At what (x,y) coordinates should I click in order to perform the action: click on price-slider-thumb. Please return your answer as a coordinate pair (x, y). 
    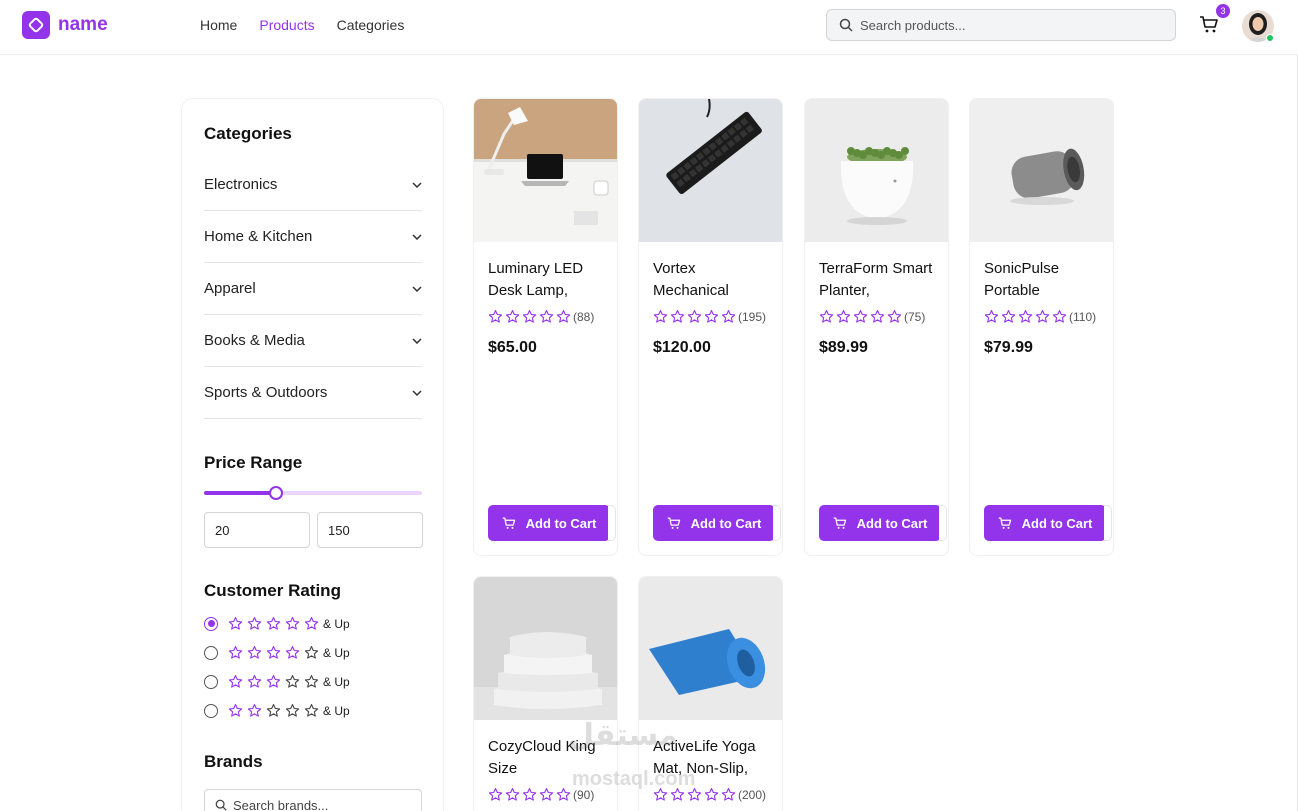
    Looking at the image, I should click on (275, 493).